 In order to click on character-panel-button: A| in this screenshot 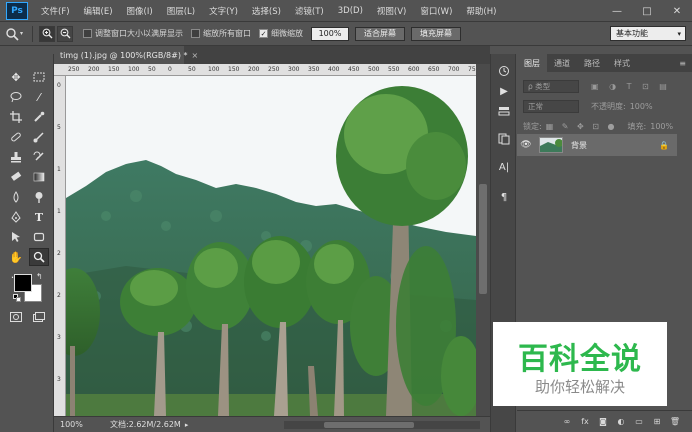, I will do `click(504, 167)`.